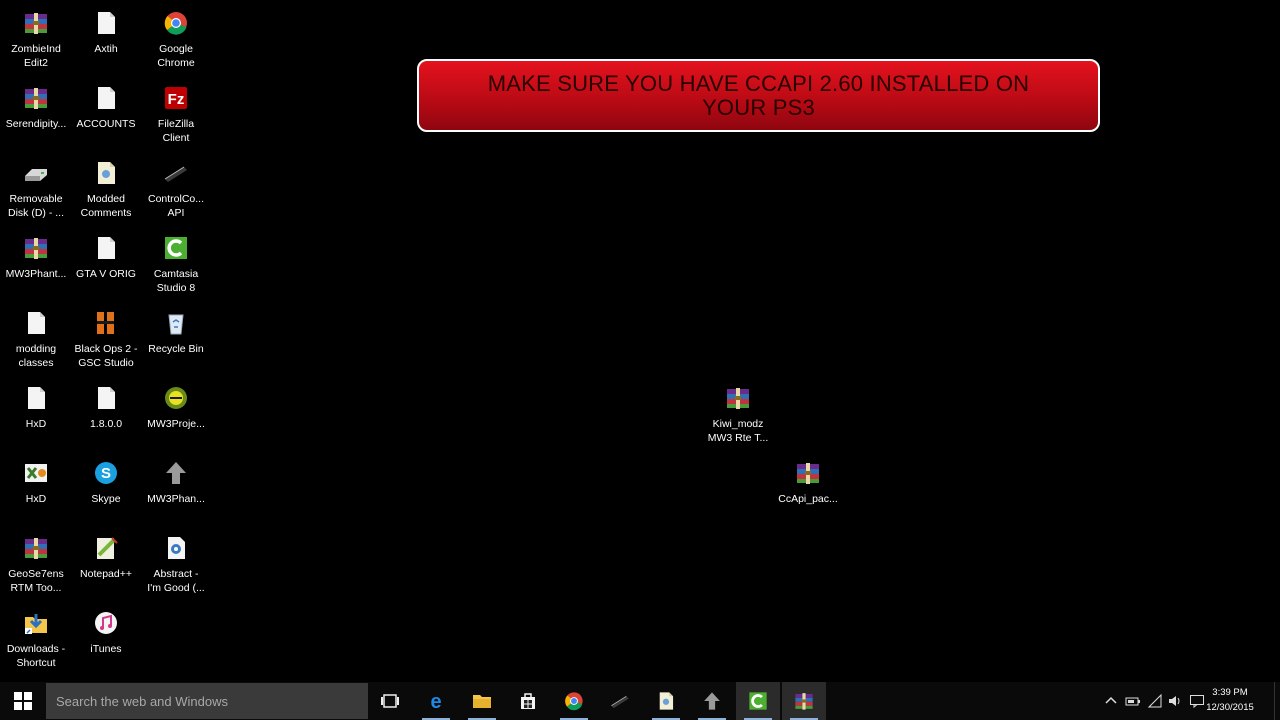 Image resolution: width=1280 pixels, height=720 pixels. What do you see at coordinates (176, 39) in the screenshot?
I see `desktop-icon: Google Chrome` at bounding box center [176, 39].